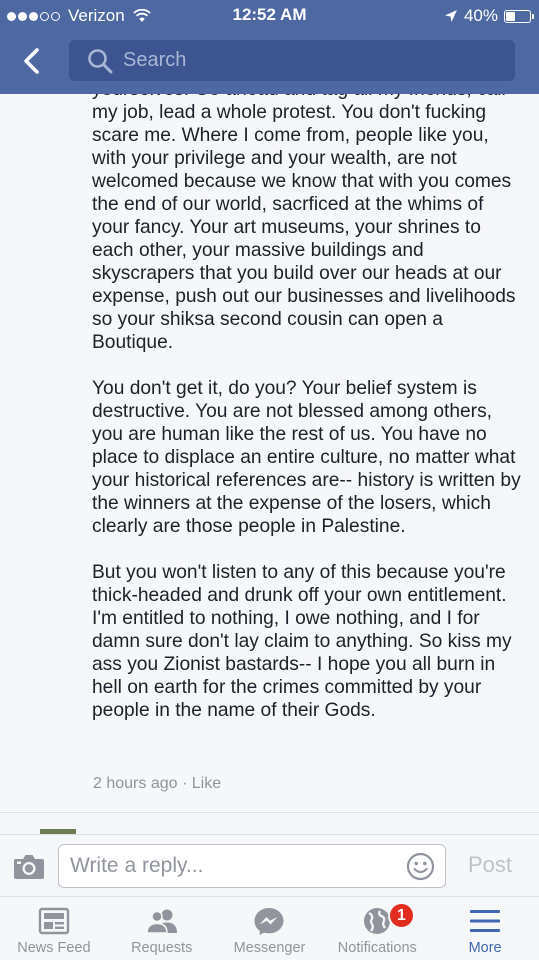 The width and height of the screenshot is (539, 960). What do you see at coordinates (401, 915) in the screenshot?
I see `notification-badge: 1` at bounding box center [401, 915].